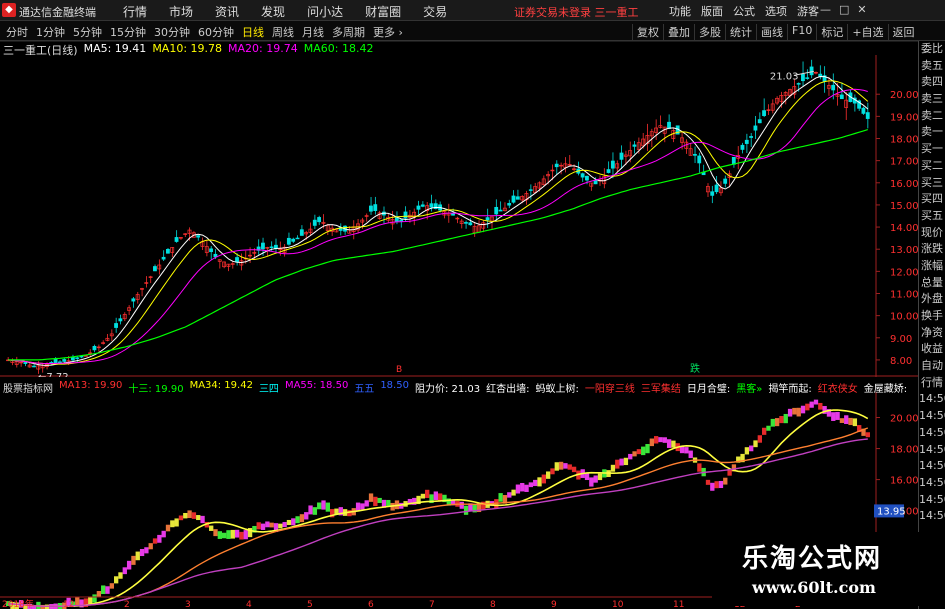 This screenshot has width=945, height=609. Describe the element at coordinates (172, 32) in the screenshot. I see `period-30min: 30分钟` at that location.